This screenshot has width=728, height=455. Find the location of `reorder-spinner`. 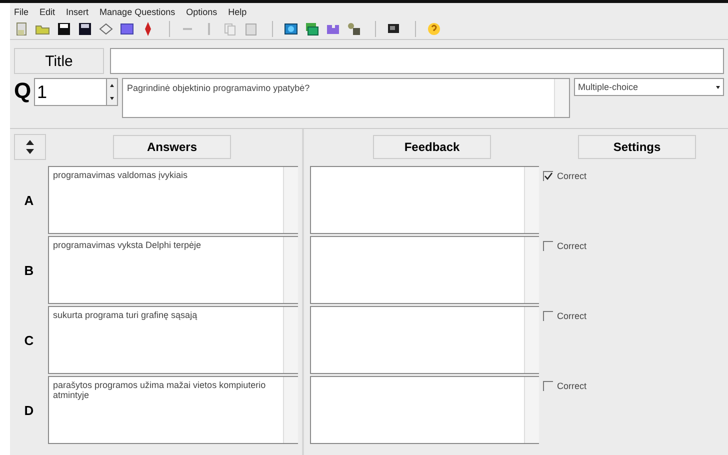

reorder-spinner is located at coordinates (30, 147).